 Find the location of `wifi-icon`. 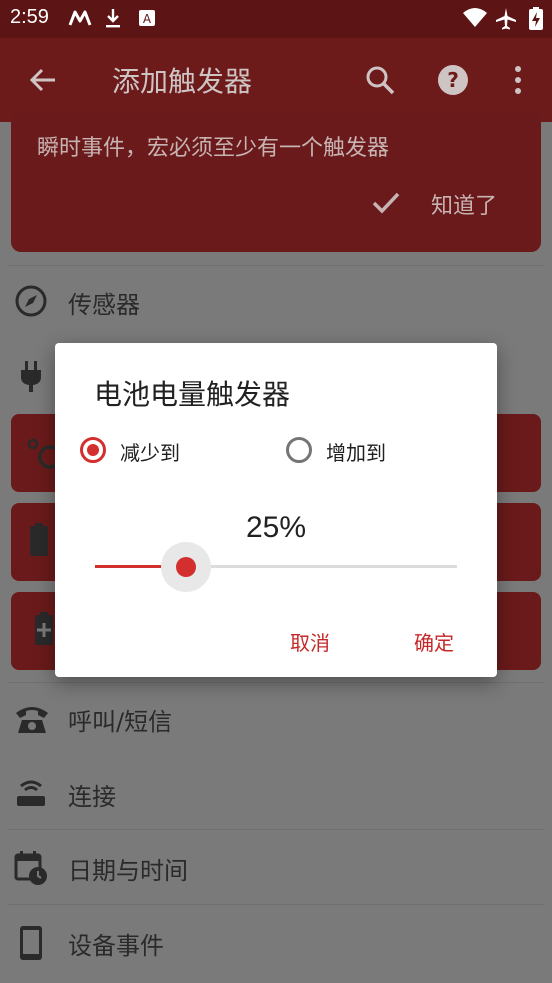

wifi-icon is located at coordinates (475, 17).